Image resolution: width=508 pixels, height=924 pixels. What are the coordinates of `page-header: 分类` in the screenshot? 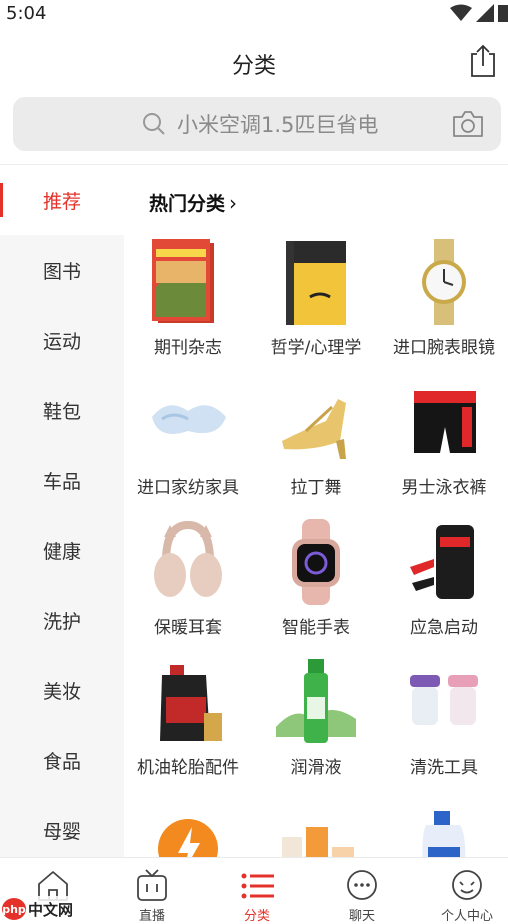 It's located at (254, 61).